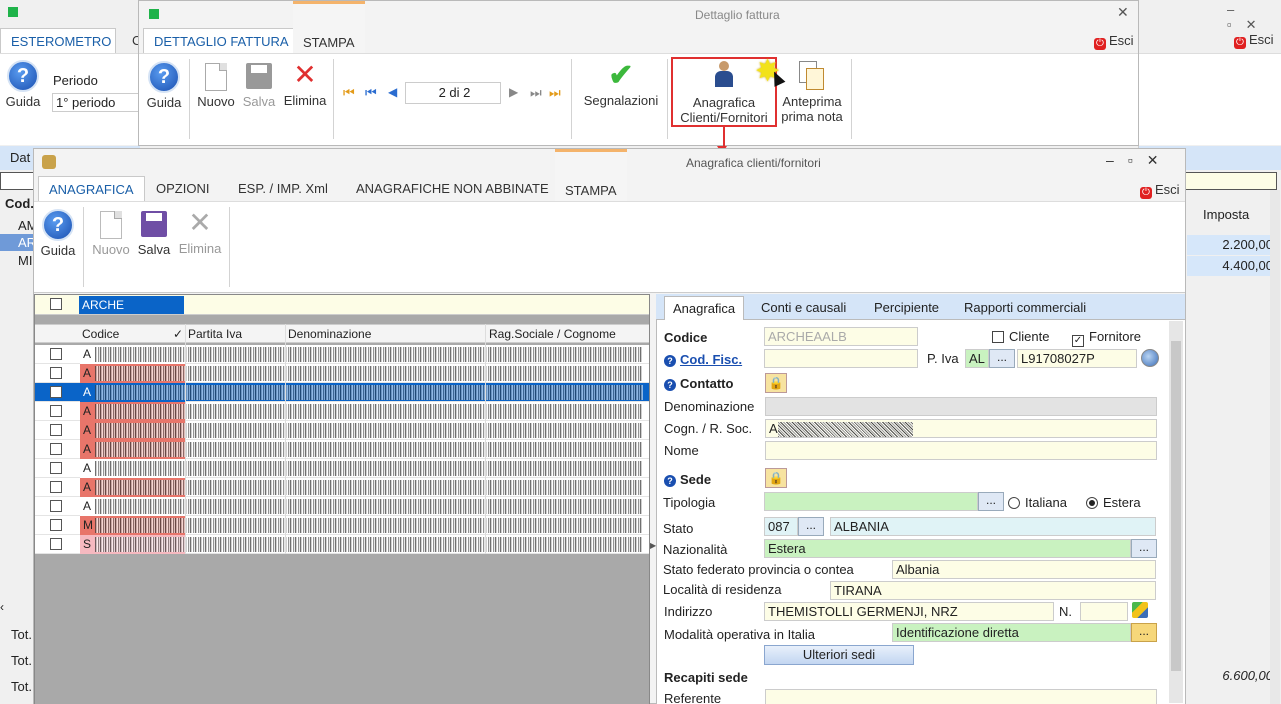 Image resolution: width=1281 pixels, height=704 pixels. Describe the element at coordinates (839, 655) in the screenshot. I see `ulteriori-sedi-button: Ulteriori sedi` at that location.